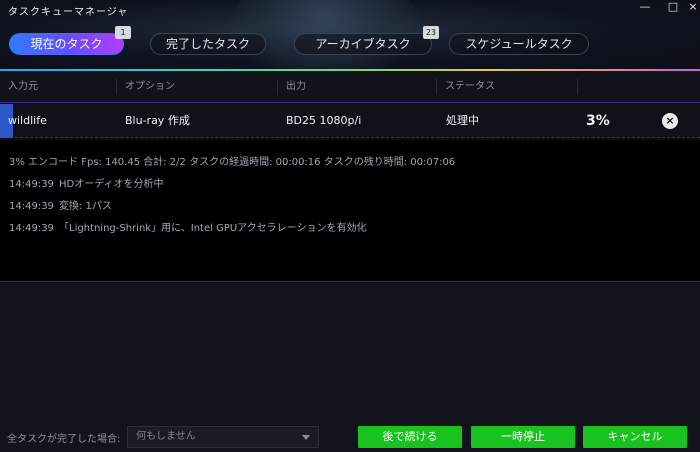  I want to click on column-header-status: ステータス, so click(507, 87).